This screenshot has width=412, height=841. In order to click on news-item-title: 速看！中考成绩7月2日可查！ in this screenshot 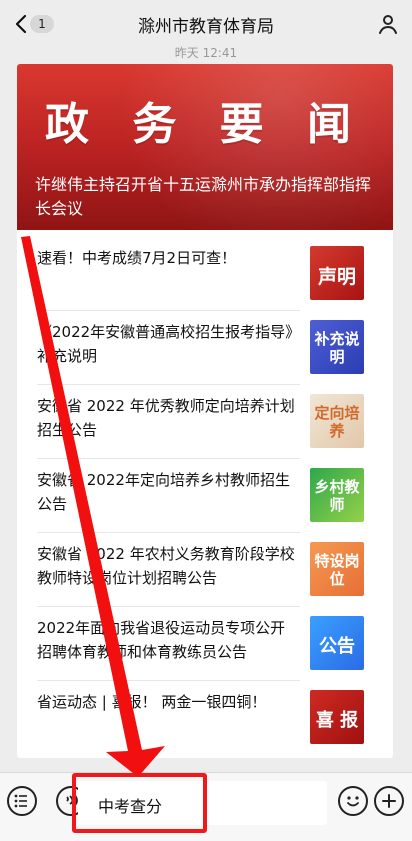, I will do `click(137, 258)`.